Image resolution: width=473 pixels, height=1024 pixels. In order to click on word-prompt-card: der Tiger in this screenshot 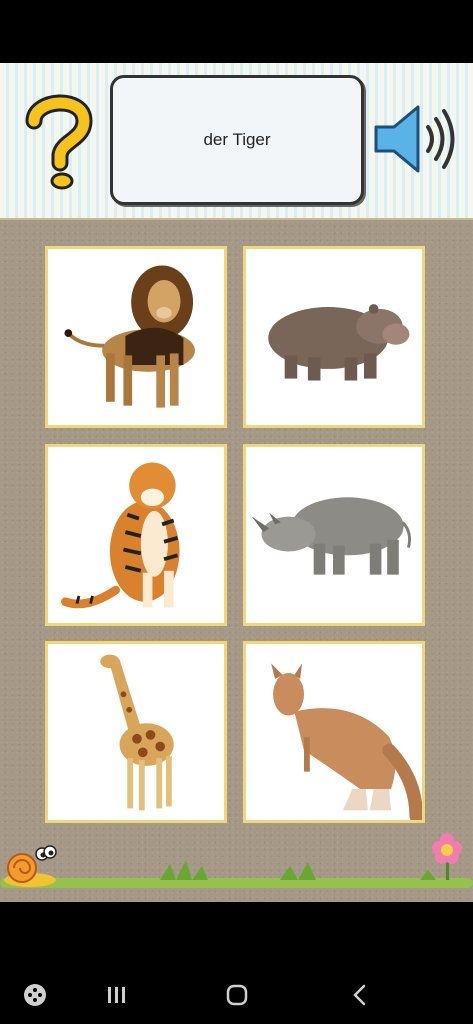, I will do `click(237, 140)`.